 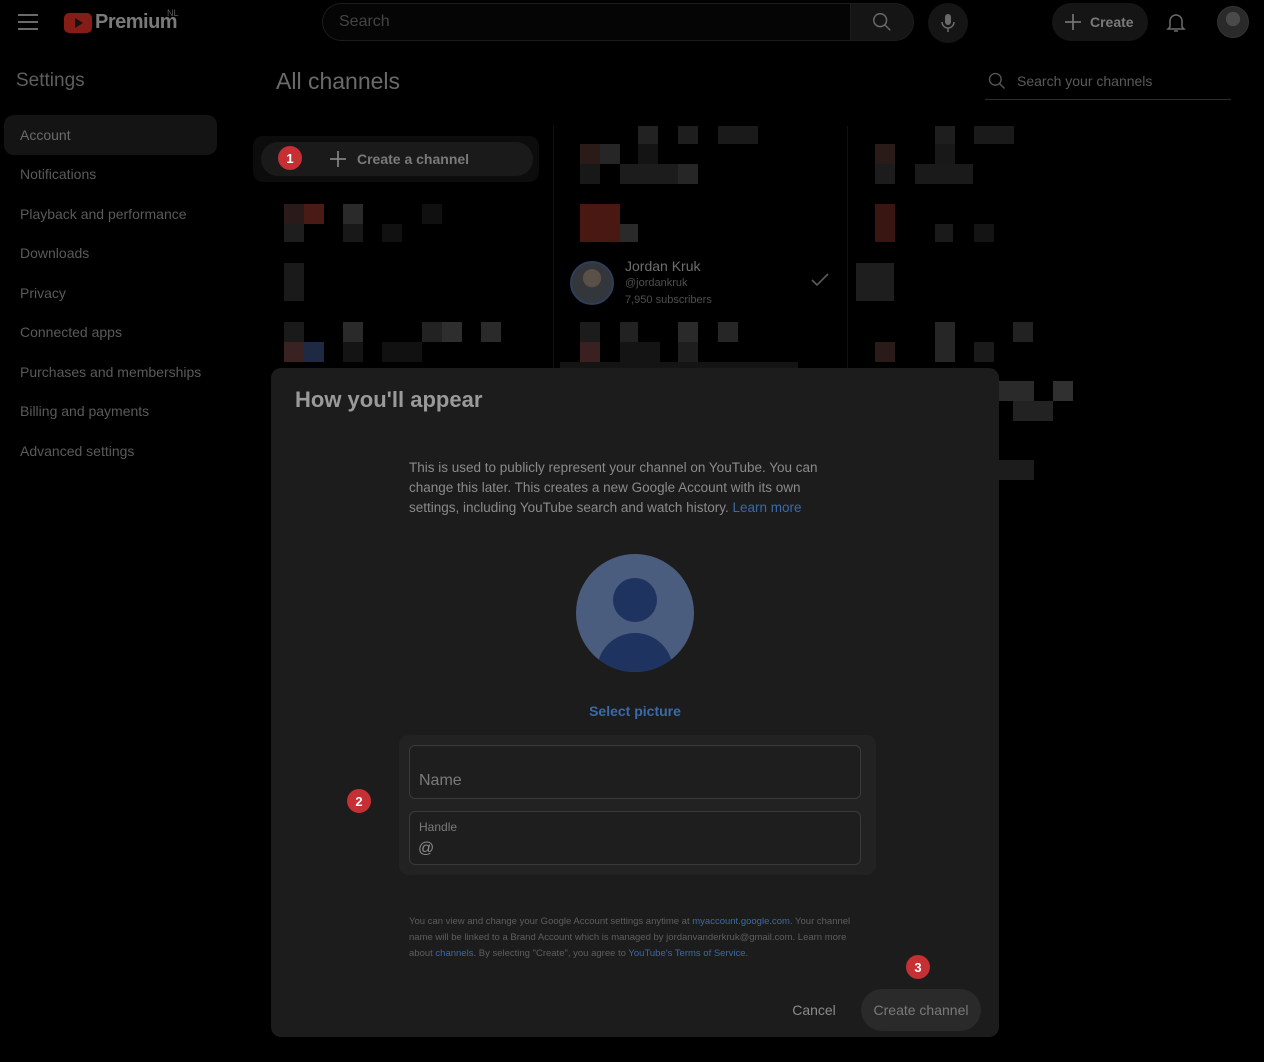 What do you see at coordinates (110, 333) in the screenshot?
I see `sidebar-item-connected-apps: Connected apps` at bounding box center [110, 333].